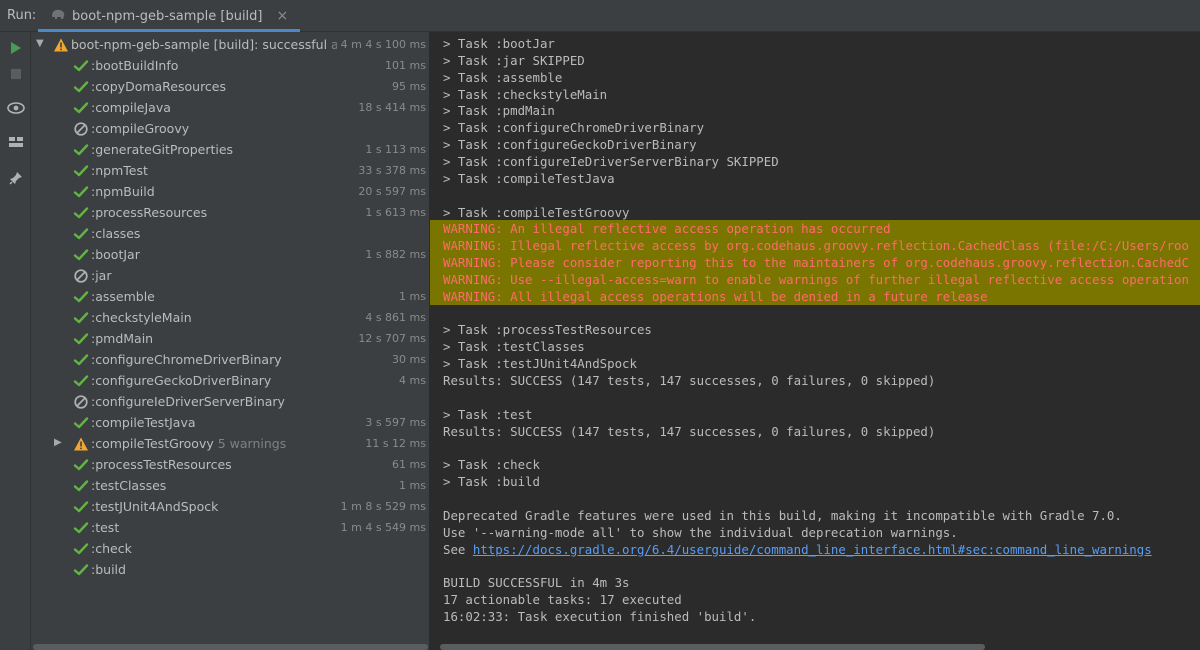 Image resolution: width=1200 pixels, height=650 pixels. Describe the element at coordinates (111, 548) in the screenshot. I see `task-name: :check` at that location.